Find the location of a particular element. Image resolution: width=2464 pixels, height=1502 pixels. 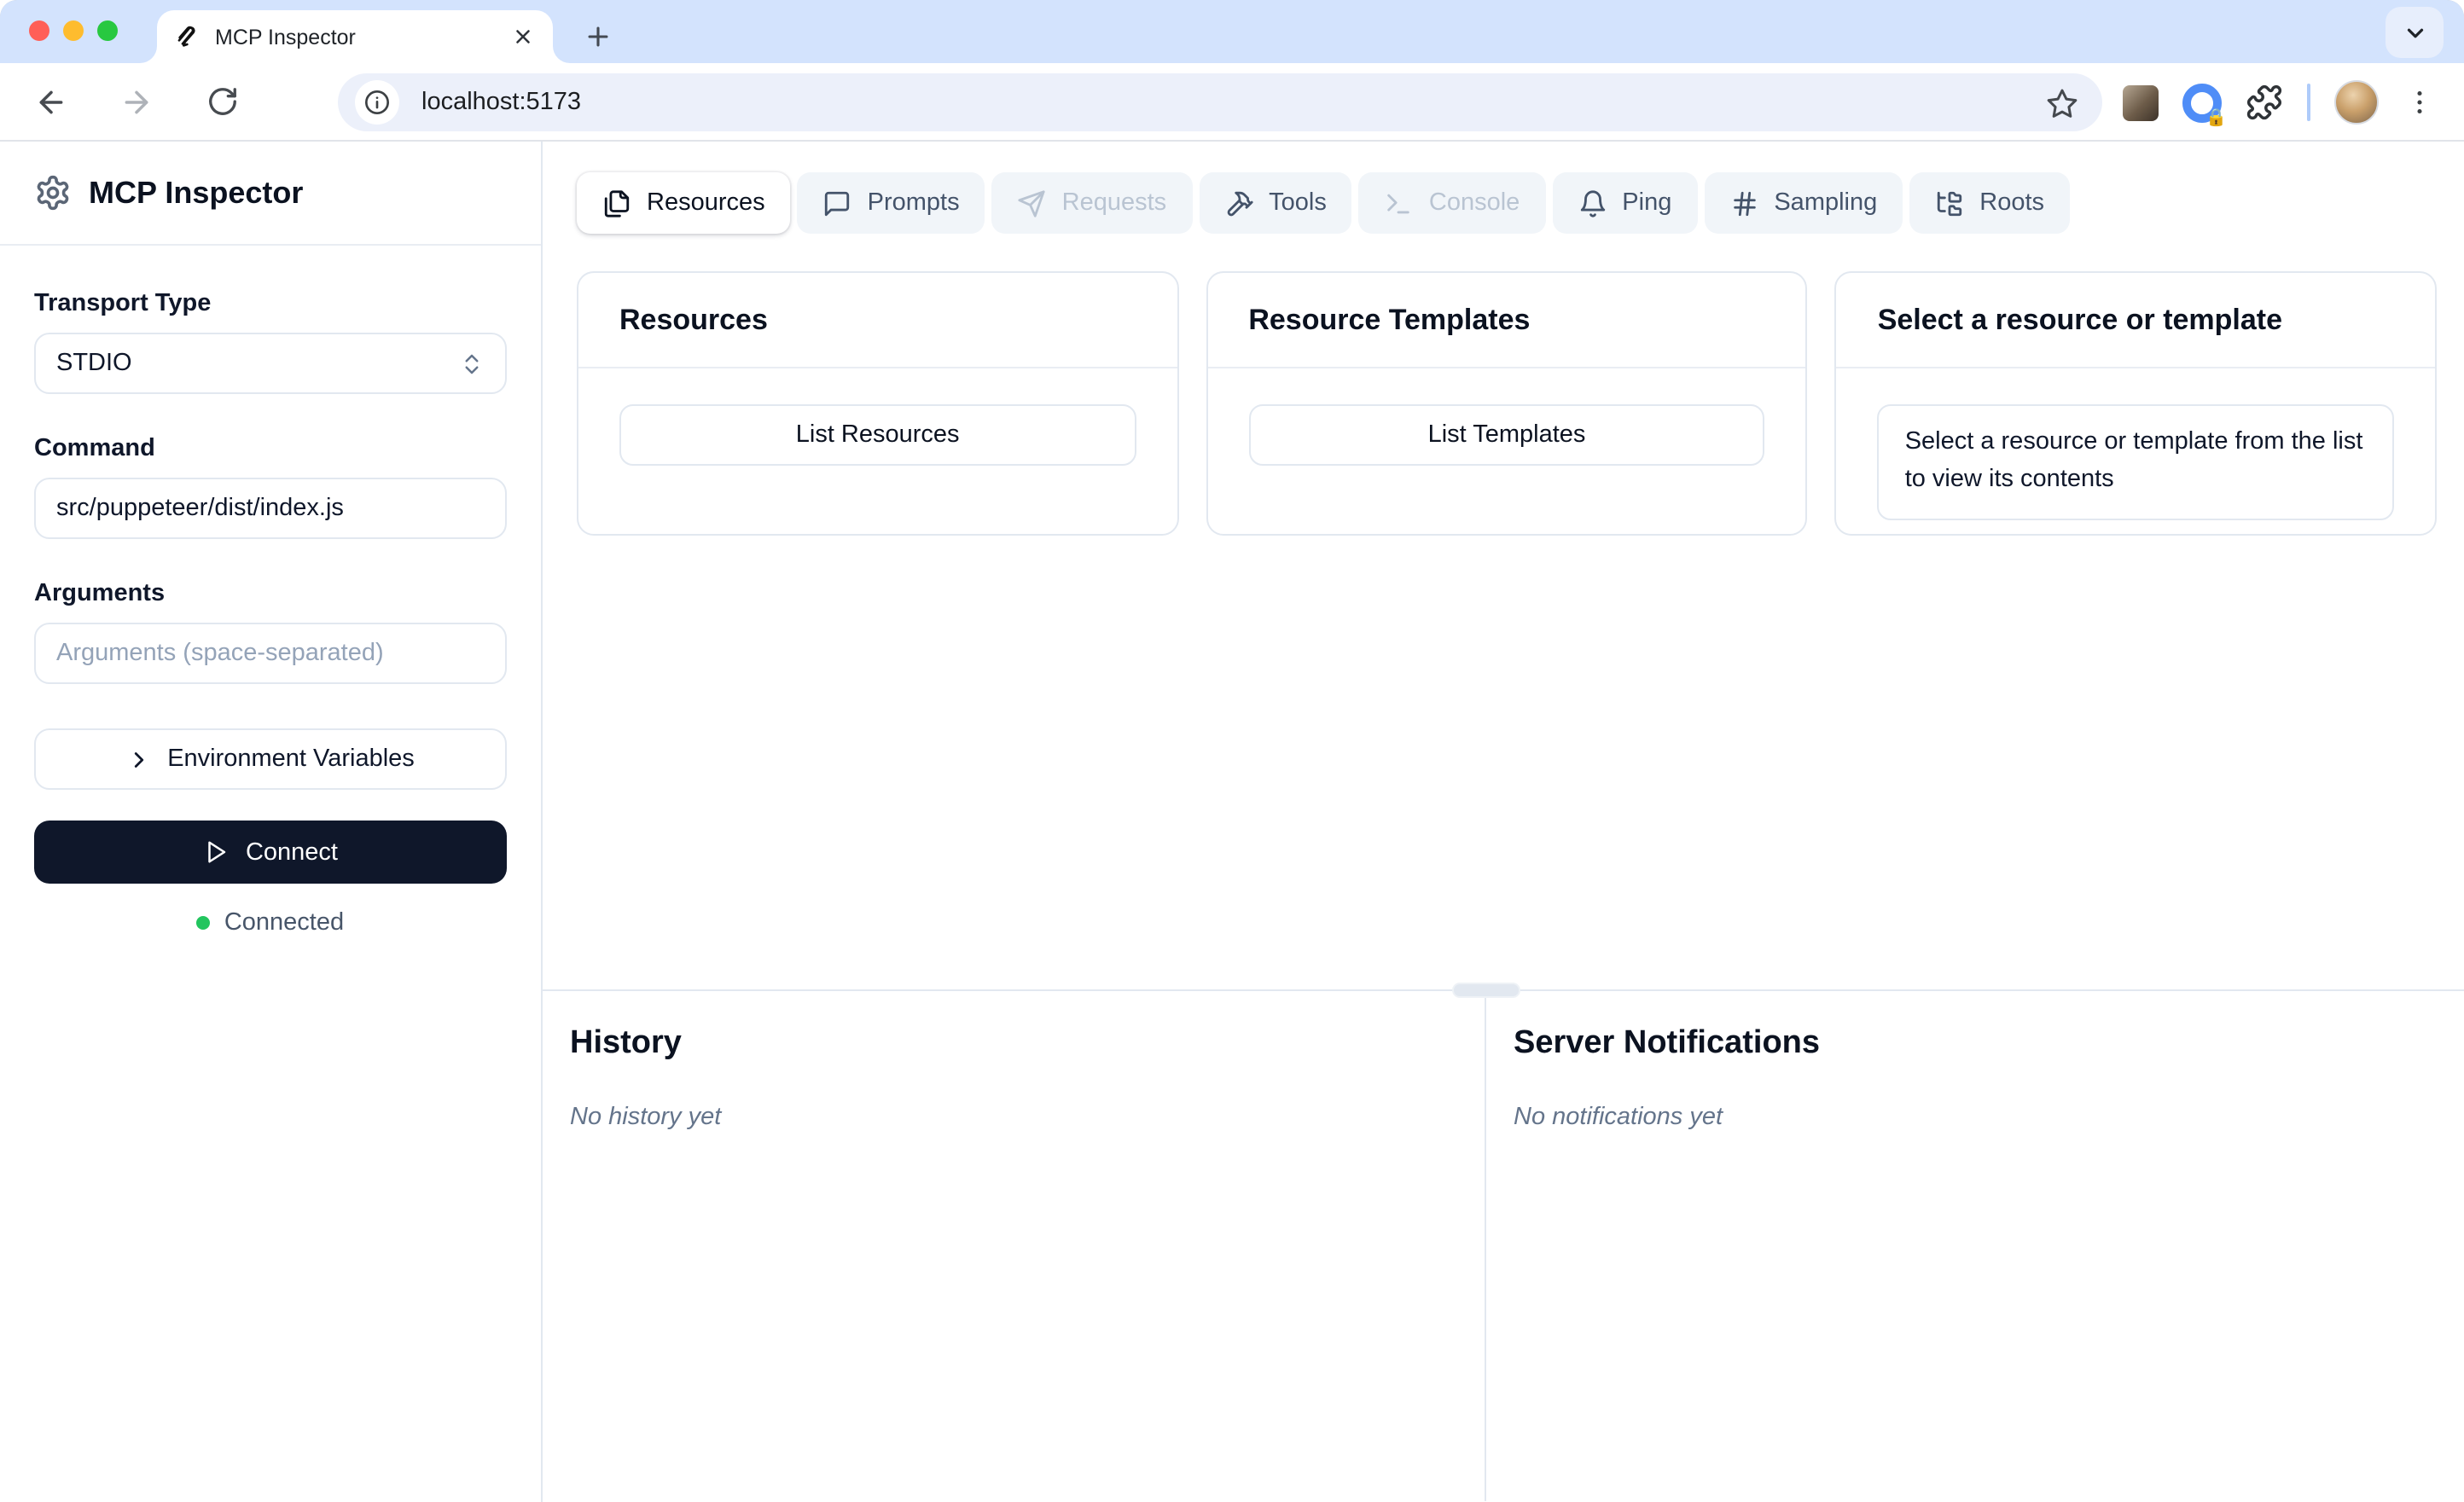

browser-tab-title: MCP Inspector is located at coordinates (285, 37).